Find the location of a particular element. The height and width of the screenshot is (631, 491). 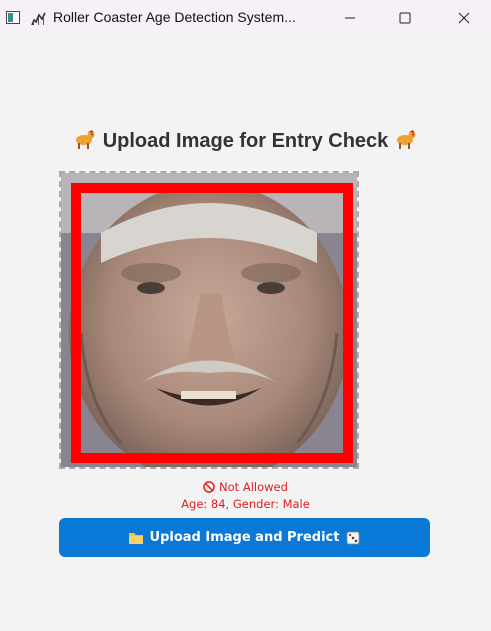

close-icon is located at coordinates (464, 18).